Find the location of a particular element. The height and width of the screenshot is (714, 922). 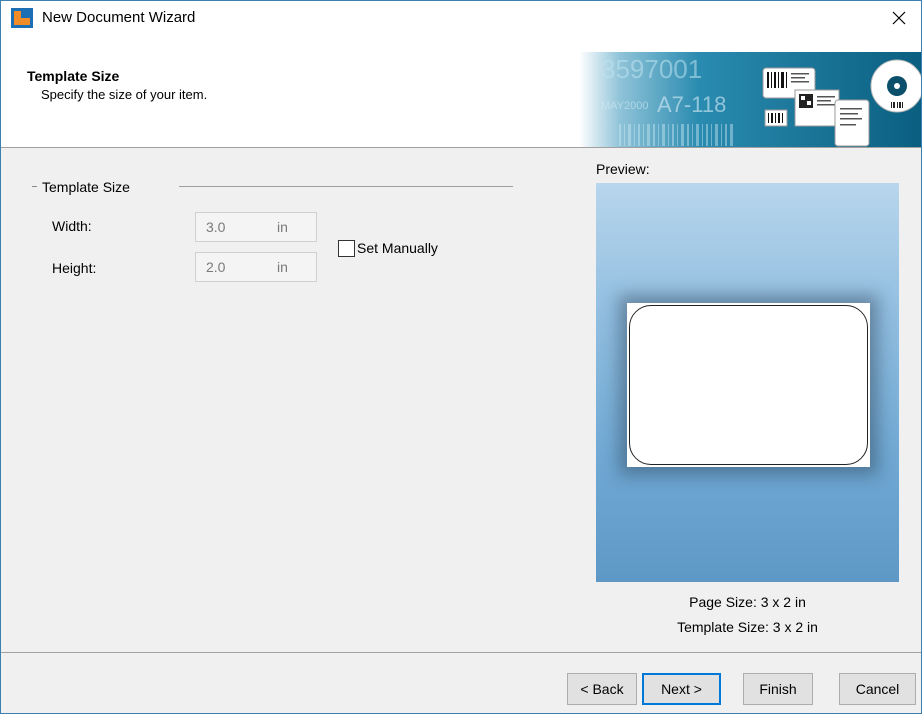

preview-label: Preview: is located at coordinates (623, 169).